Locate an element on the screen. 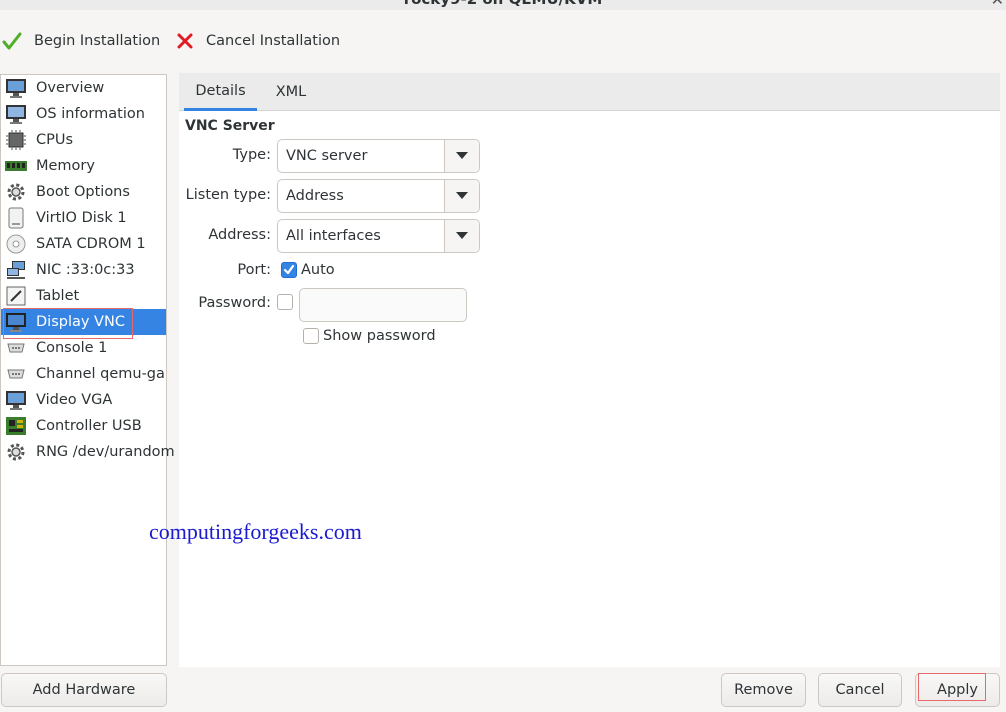 The height and width of the screenshot is (712, 1006). cancel-installation-button: Cancel Installation is located at coordinates (258, 41).